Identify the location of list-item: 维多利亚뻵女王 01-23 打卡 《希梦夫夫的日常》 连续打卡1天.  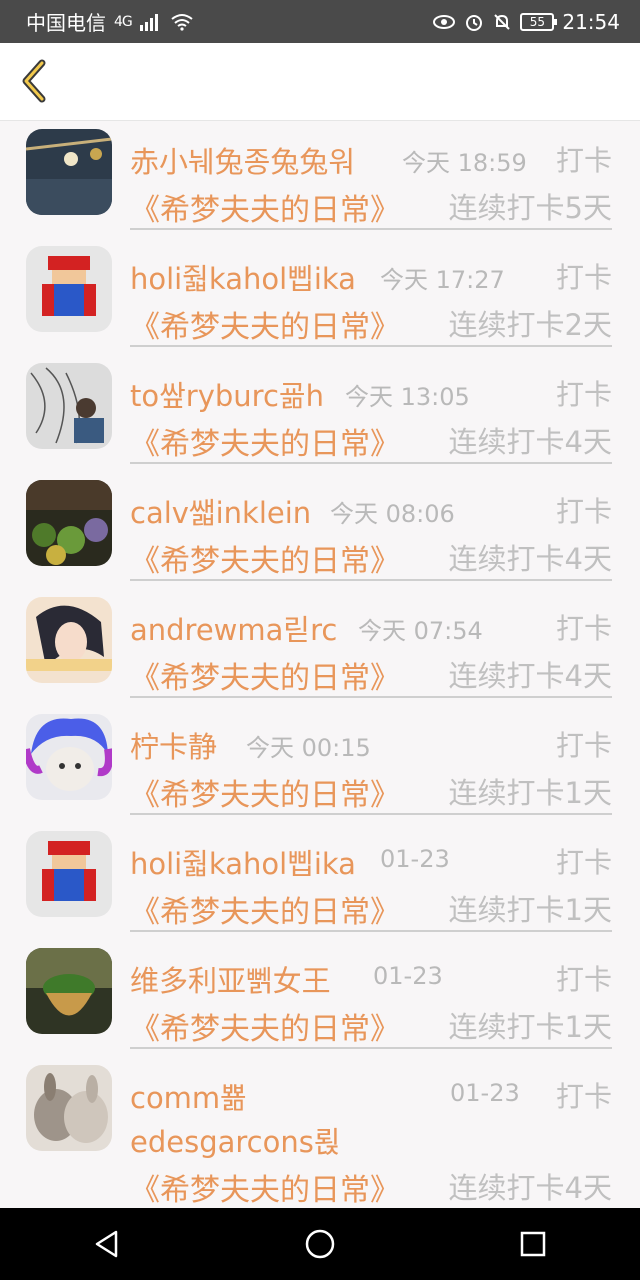
(320, 998).